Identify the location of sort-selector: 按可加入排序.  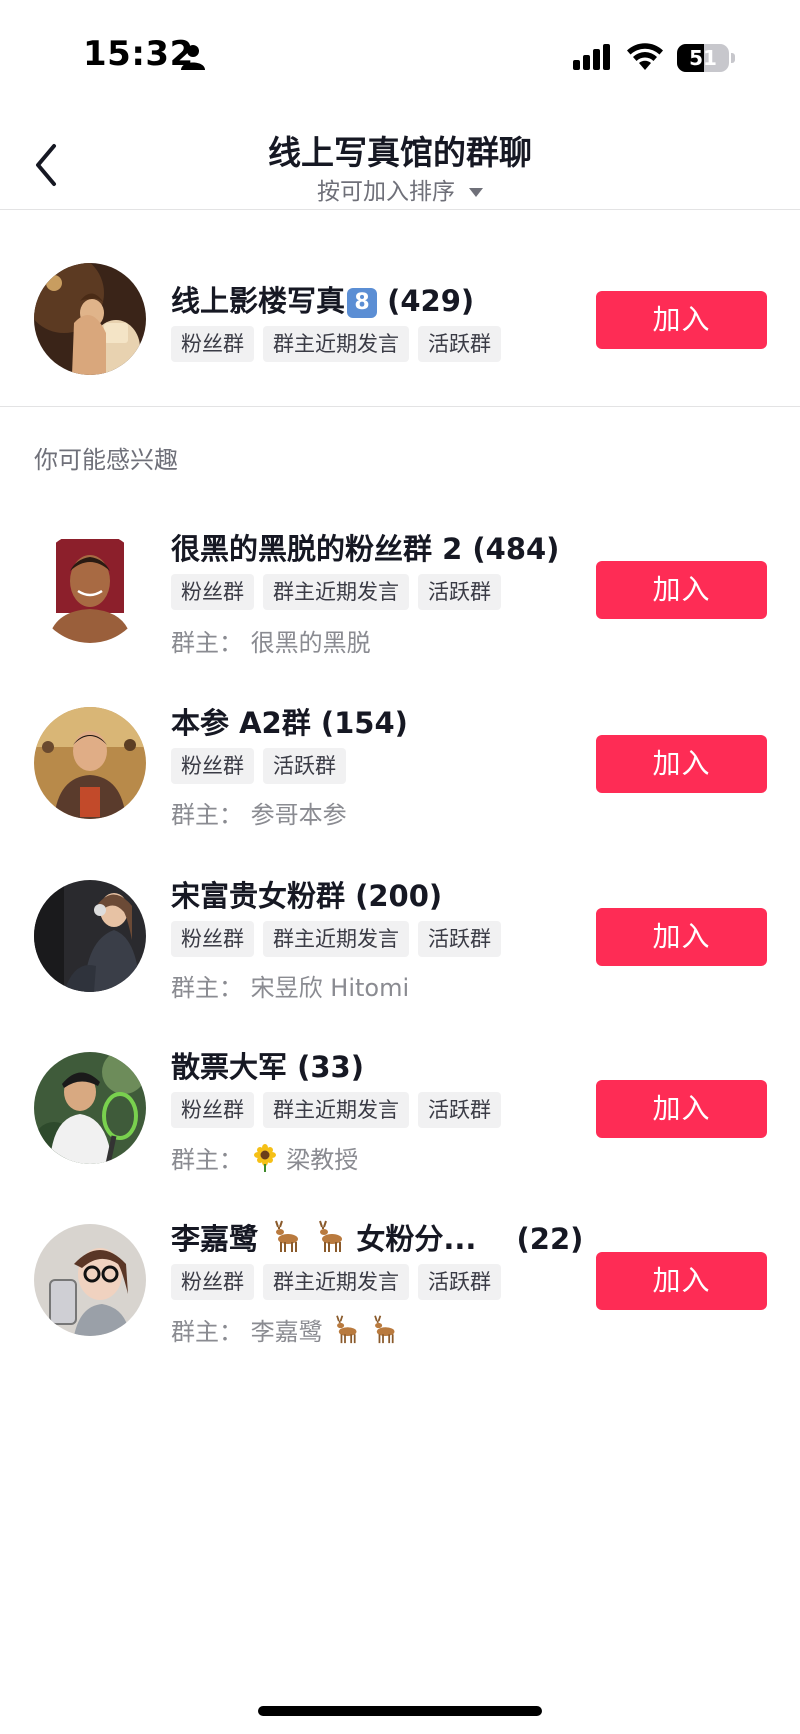
(400, 189).